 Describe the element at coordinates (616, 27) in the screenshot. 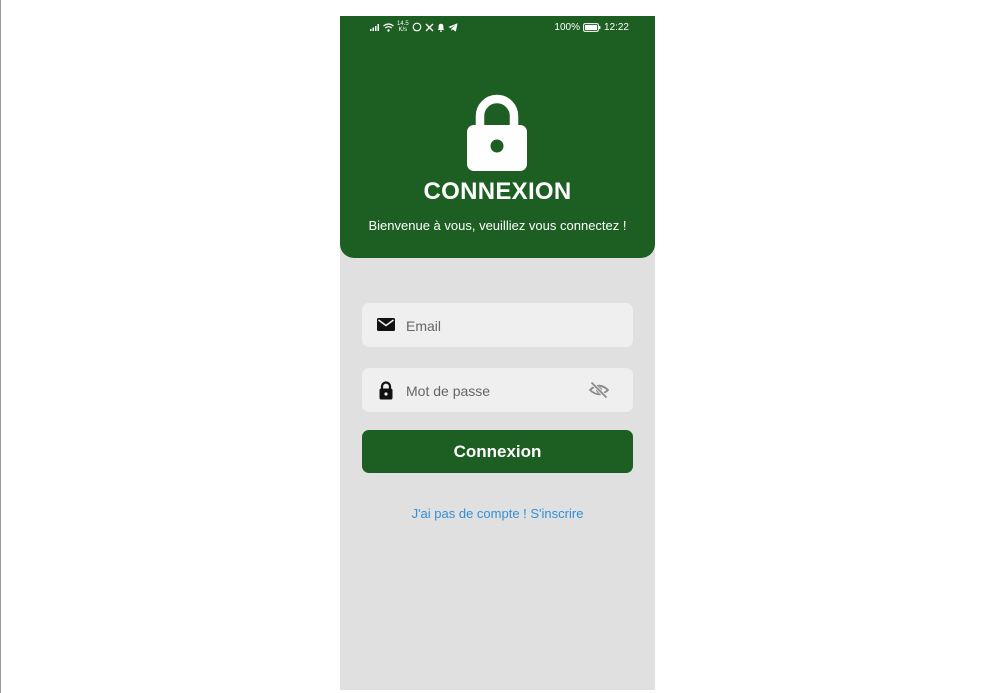

I see `clock: 12:22` at that location.